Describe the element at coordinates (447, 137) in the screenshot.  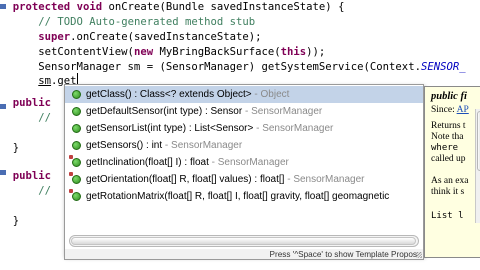
I see `doc-text-line: Note tha` at that location.